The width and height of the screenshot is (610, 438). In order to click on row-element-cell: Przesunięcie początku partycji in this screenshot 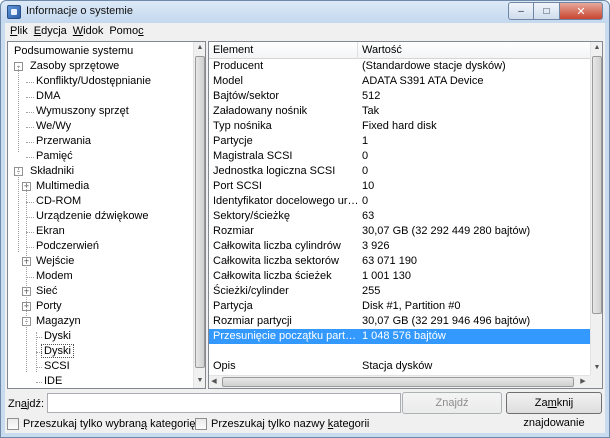, I will do `click(286, 336)`.